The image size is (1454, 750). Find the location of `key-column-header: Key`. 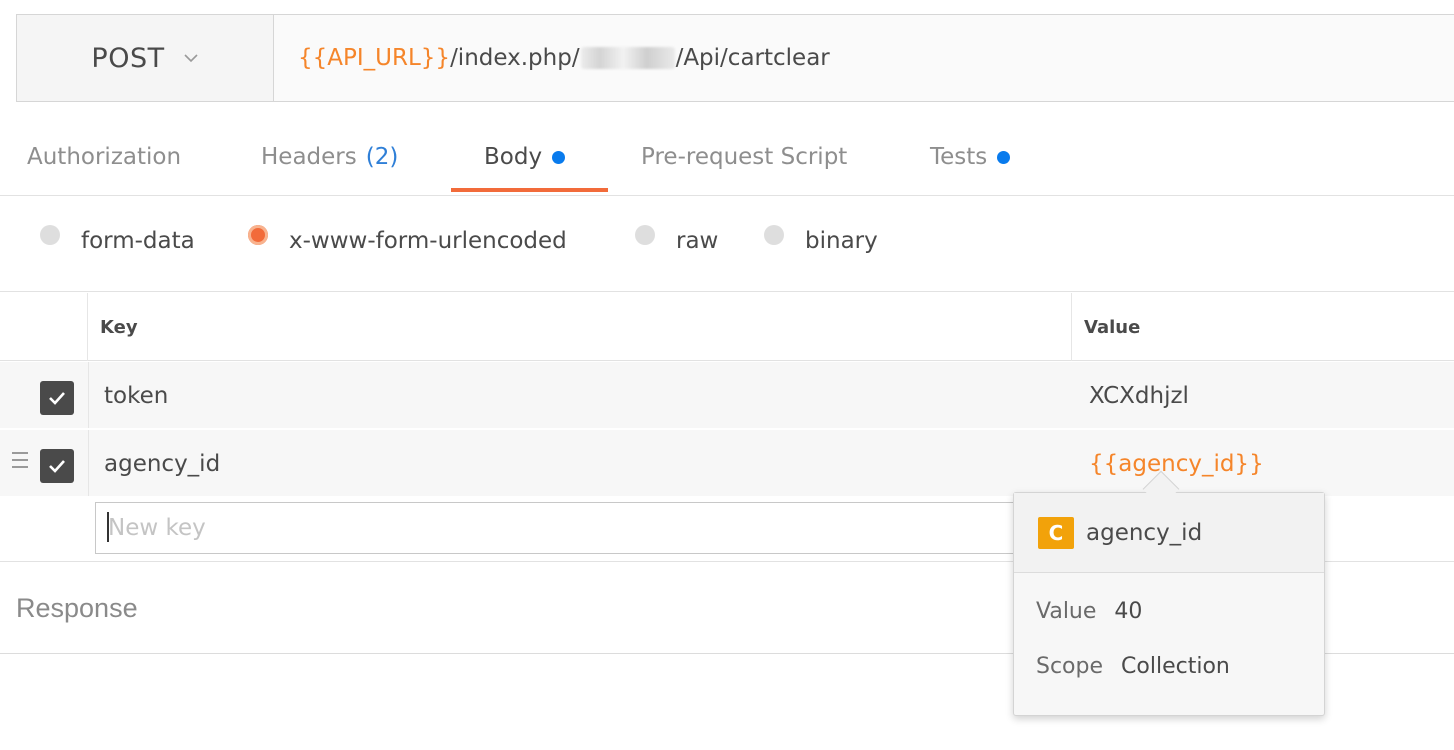

key-column-header: Key is located at coordinates (119, 327).